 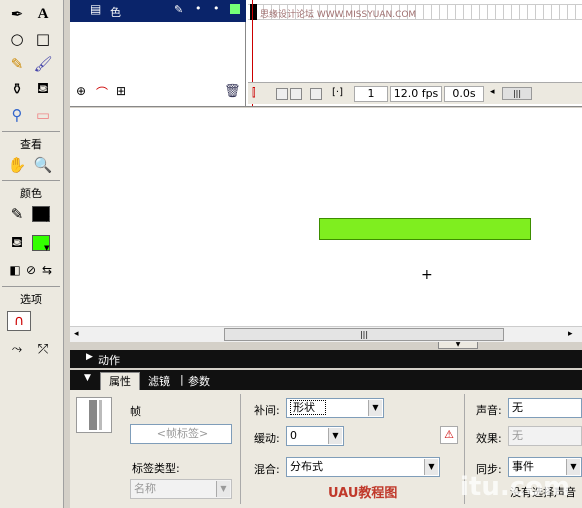 I want to click on tween-value: 形状, so click(x=308, y=407).